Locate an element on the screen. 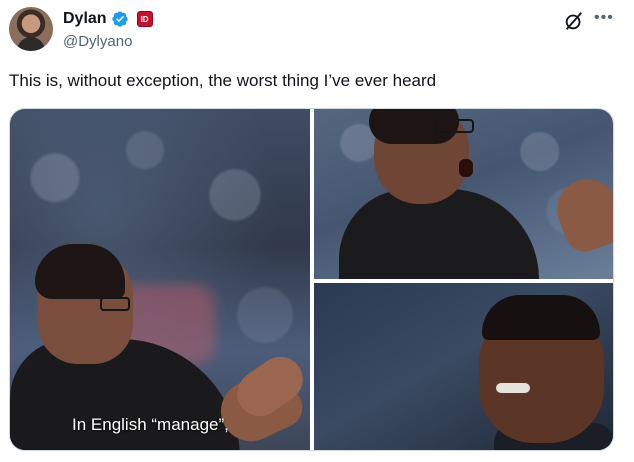 This screenshot has height=462, width=634. smile is located at coordinates (513, 388).